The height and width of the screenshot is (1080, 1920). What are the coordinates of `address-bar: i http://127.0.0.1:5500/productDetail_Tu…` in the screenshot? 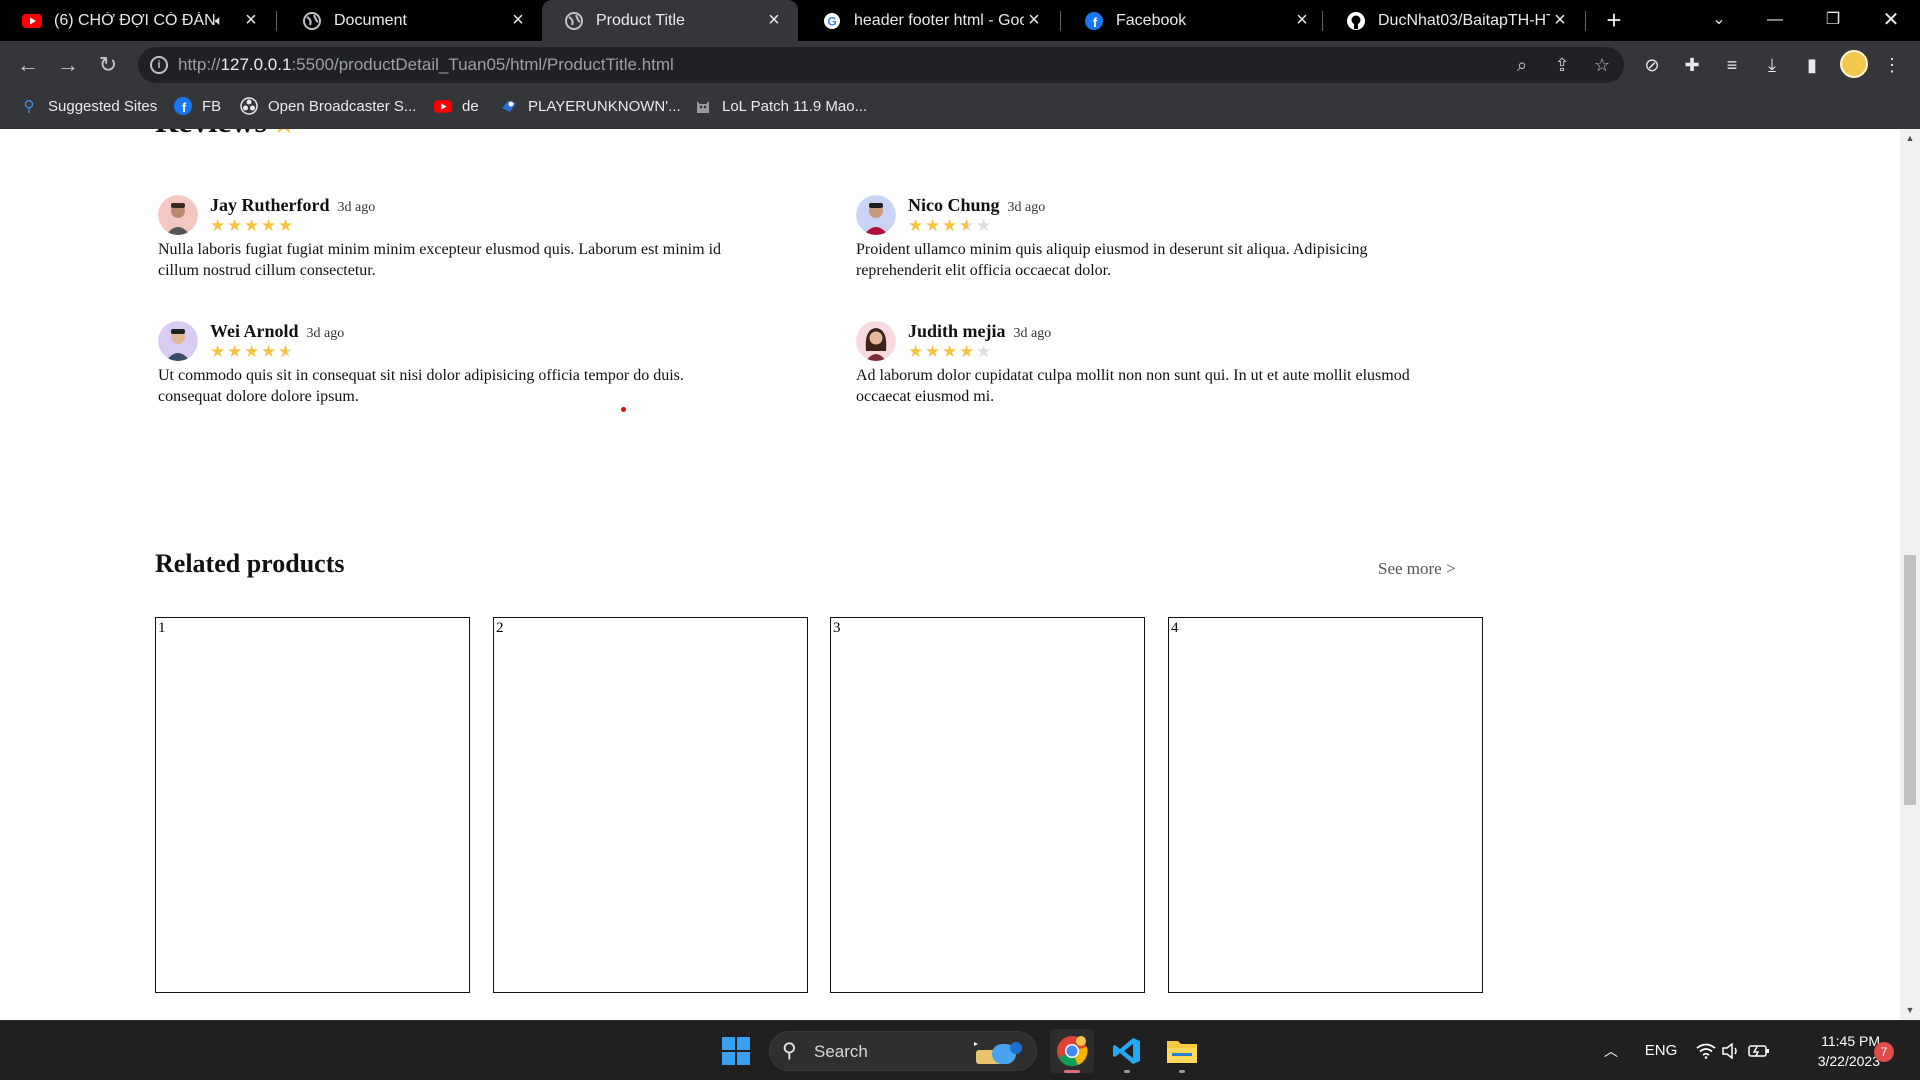 It's located at (881, 65).